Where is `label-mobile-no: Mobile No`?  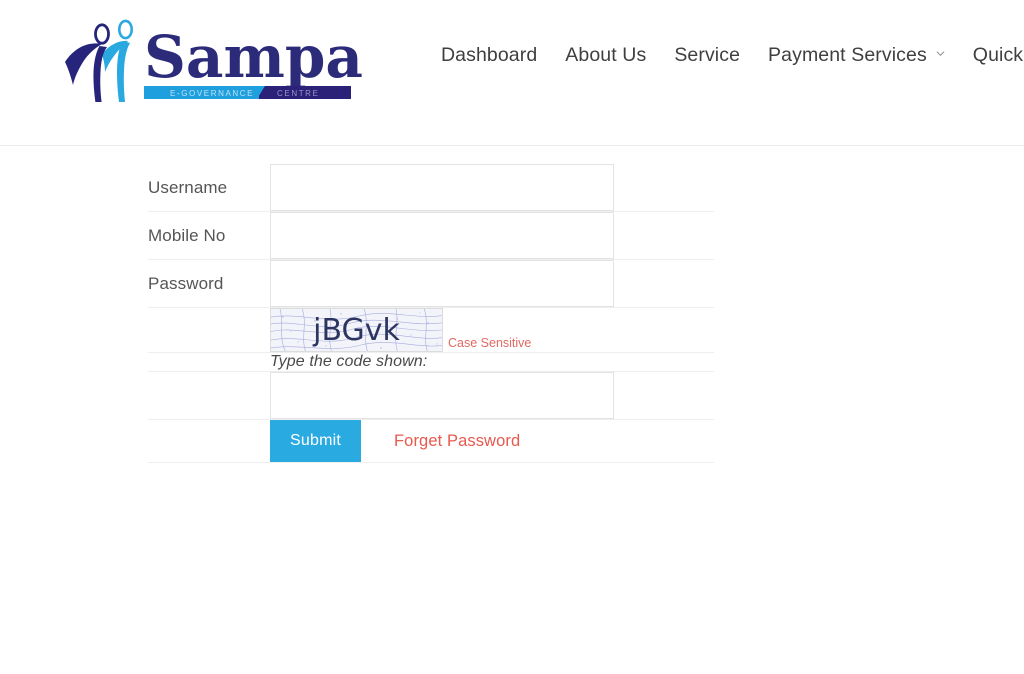 label-mobile-no: Mobile No is located at coordinates (209, 235).